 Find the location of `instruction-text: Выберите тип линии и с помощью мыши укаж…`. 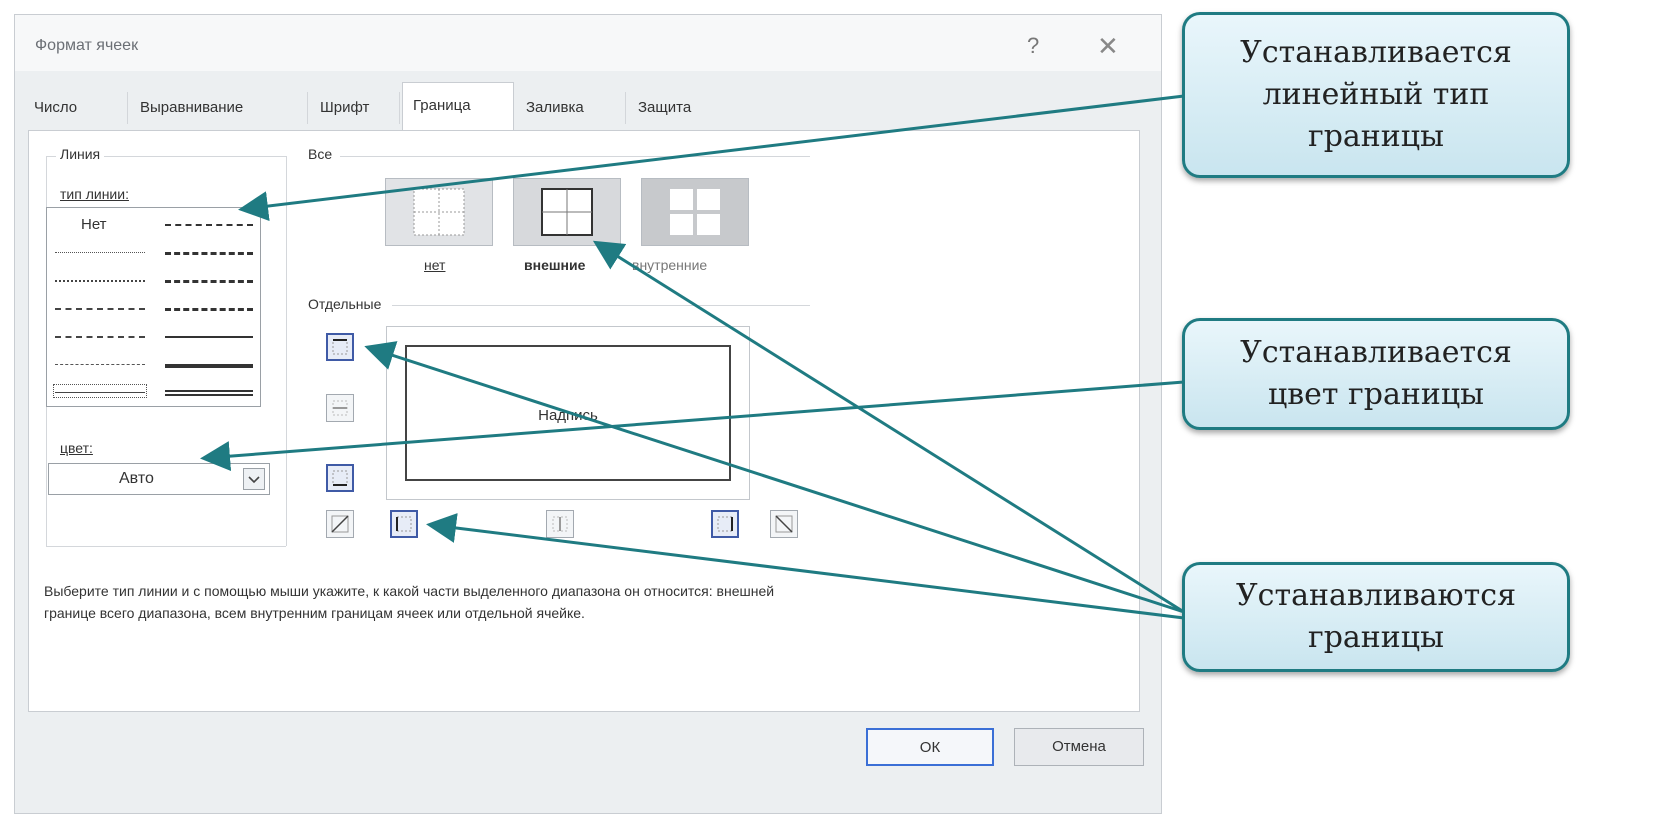

instruction-text: Выберите тип линии и с помощью мыши укаж… is located at coordinates (594, 602).